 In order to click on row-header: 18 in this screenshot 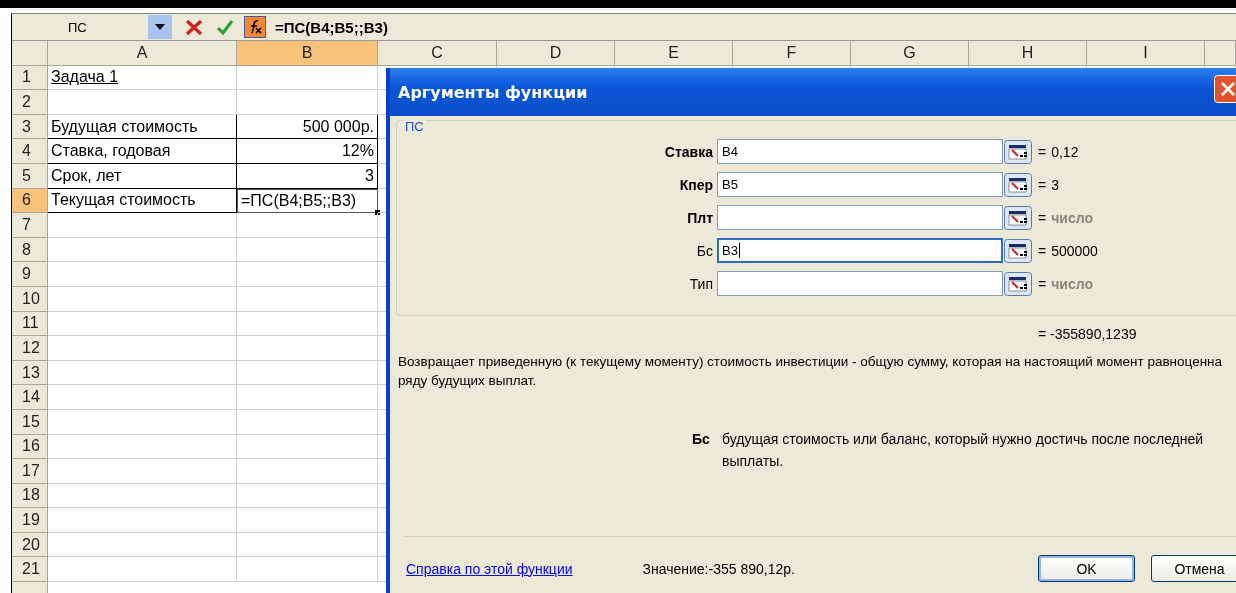, I will do `click(30, 496)`.